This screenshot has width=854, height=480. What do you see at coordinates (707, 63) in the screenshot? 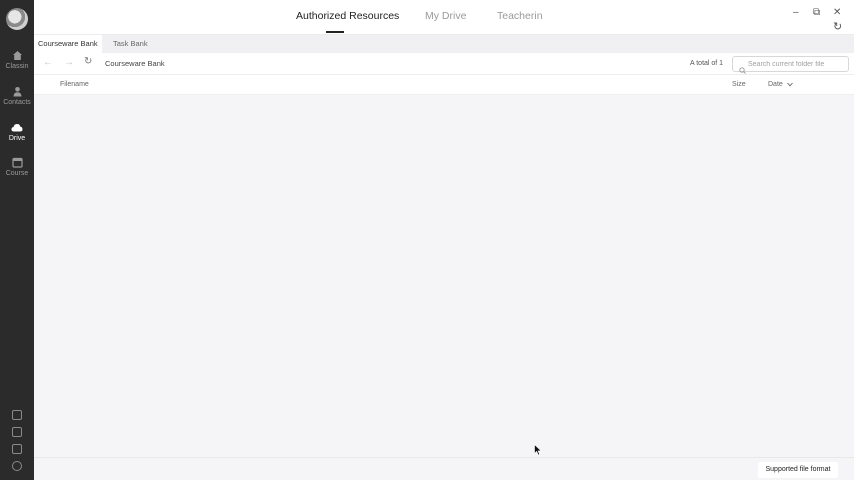
I see `item-count: A total of 1` at bounding box center [707, 63].